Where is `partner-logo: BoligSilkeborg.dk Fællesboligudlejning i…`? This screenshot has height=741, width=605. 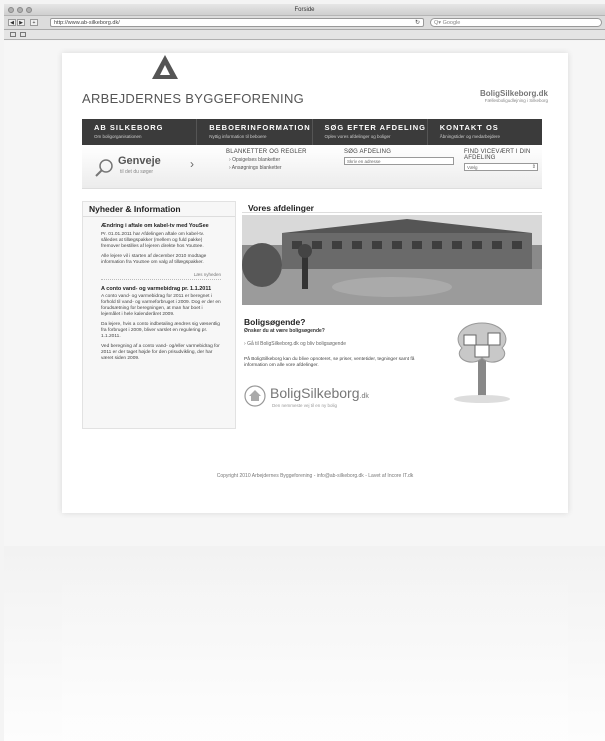
partner-logo: BoligSilkeborg.dk Fællesboligudlejning i… is located at coordinates (514, 96).